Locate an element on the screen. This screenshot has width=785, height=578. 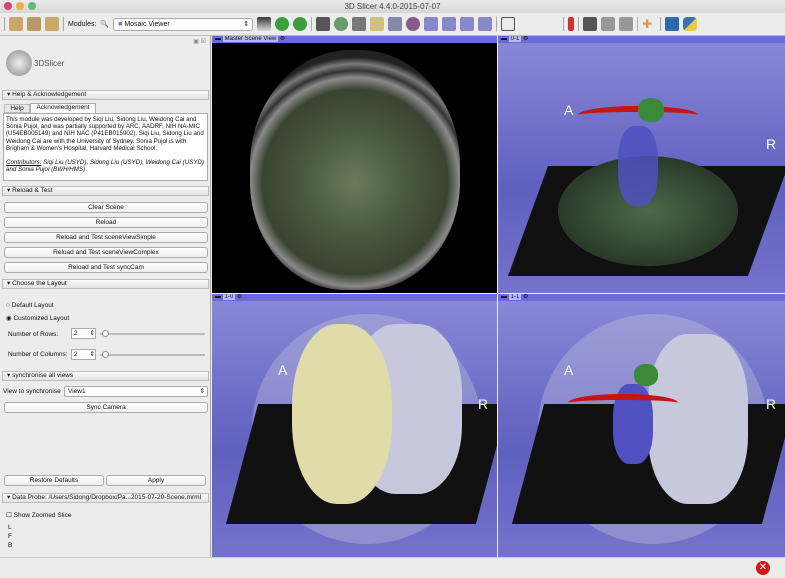
clear-scene-button: Clear Scene is located at coordinates (106, 207).